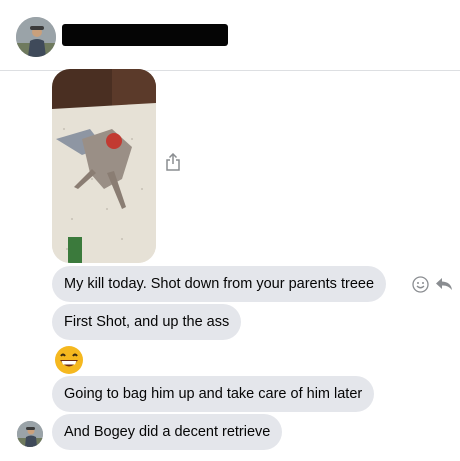 This screenshot has height=461, width=460. I want to click on contact-avatar, so click(36, 37).